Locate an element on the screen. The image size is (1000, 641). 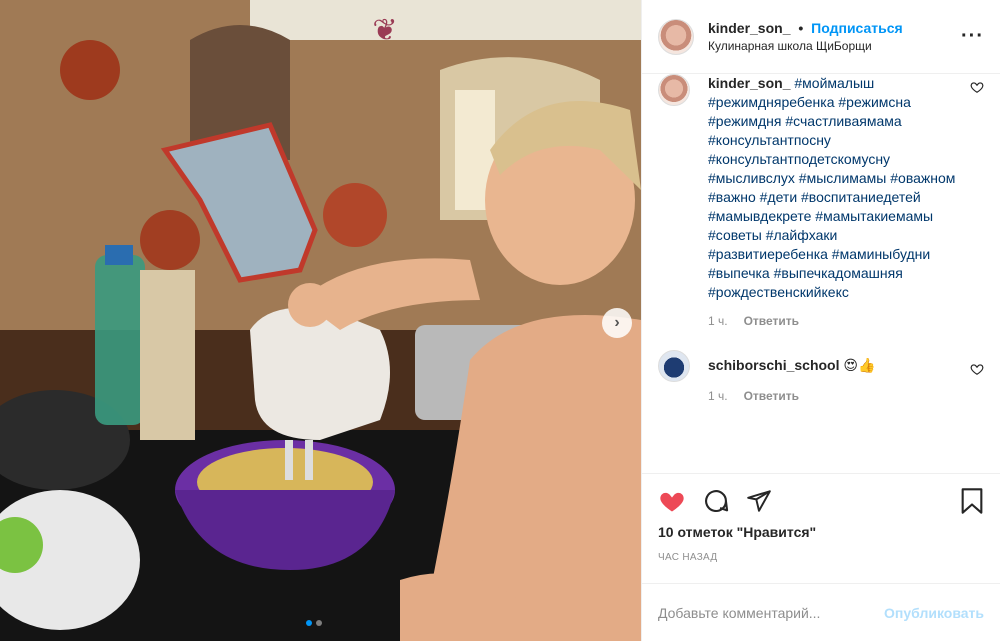
add-comment-bar: Добавьте комментарий... Опубликовать is located at coordinates (821, 612).